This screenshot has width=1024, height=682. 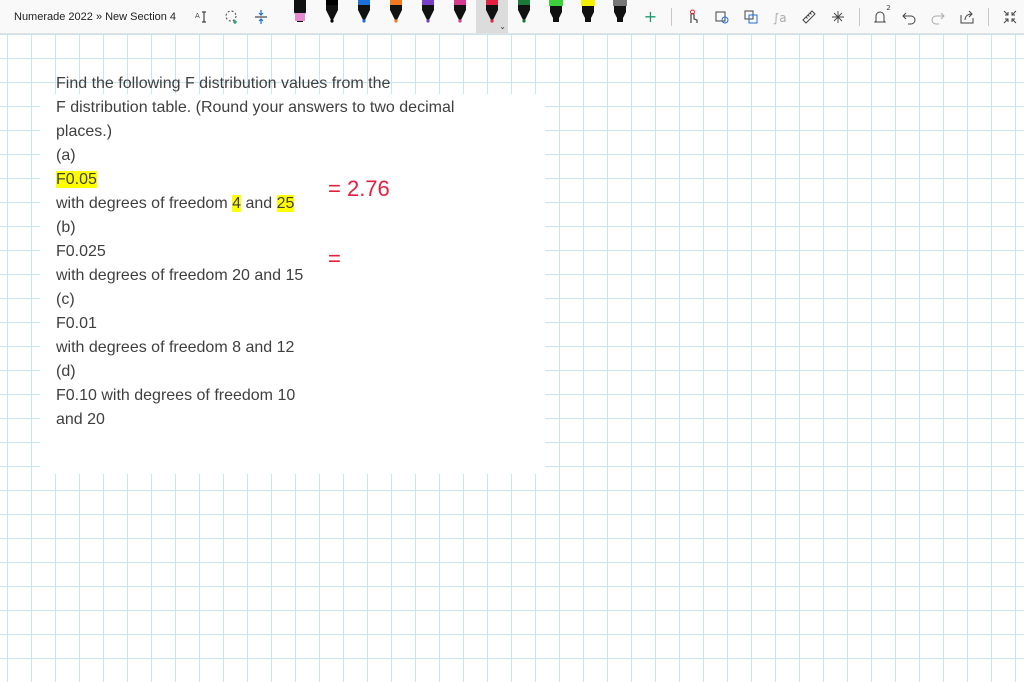 I want to click on ink-answer-b: =, so click(x=334, y=259).